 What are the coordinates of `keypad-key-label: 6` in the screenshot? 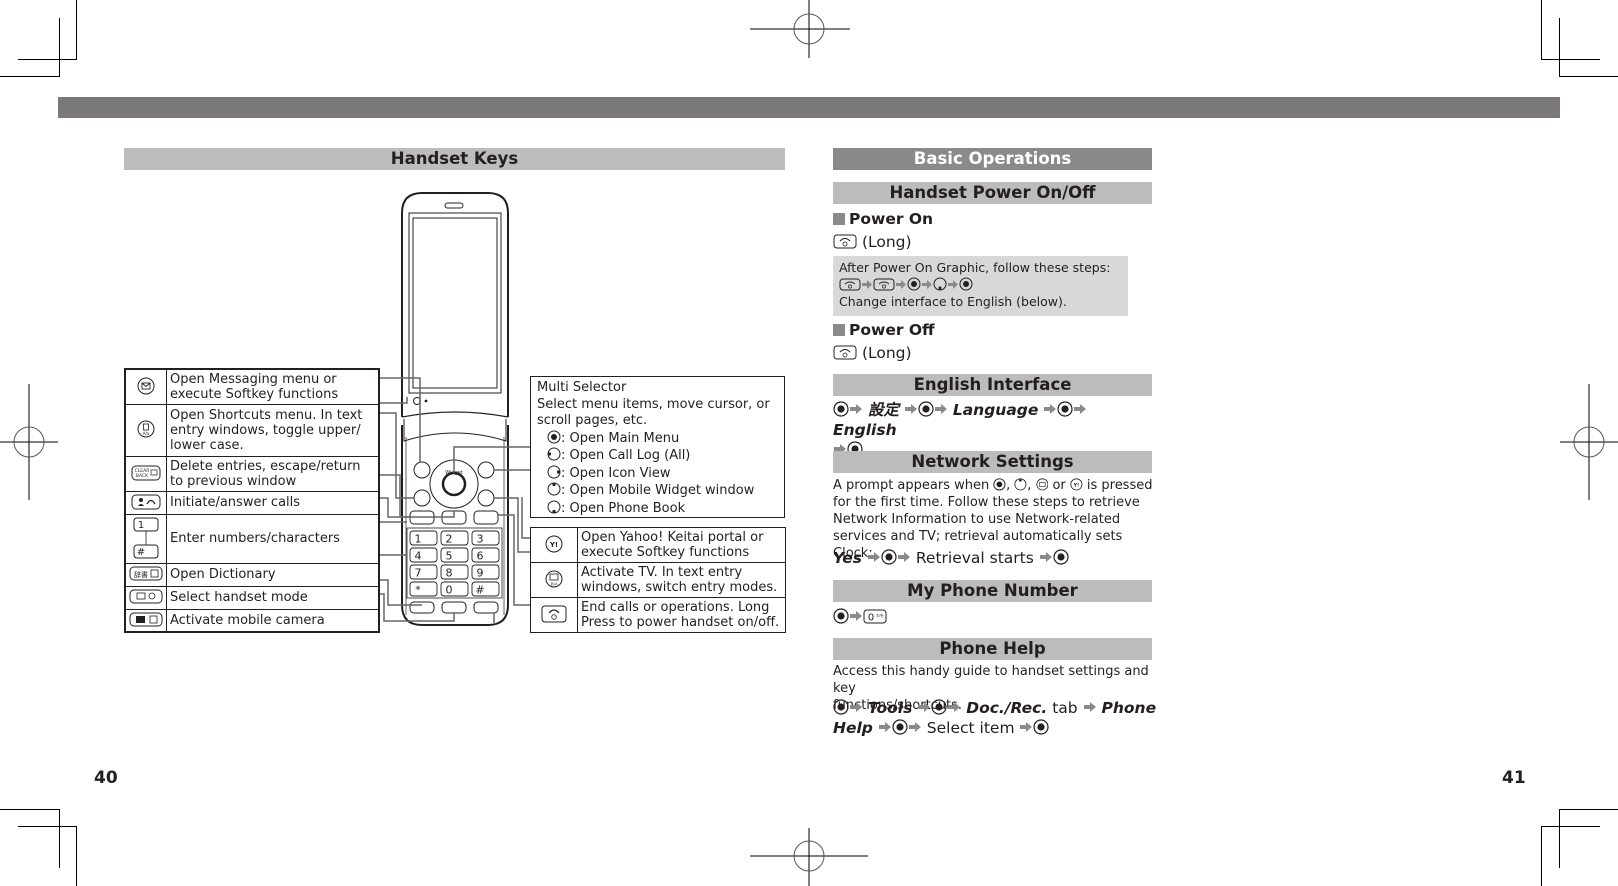 It's located at (480, 556).